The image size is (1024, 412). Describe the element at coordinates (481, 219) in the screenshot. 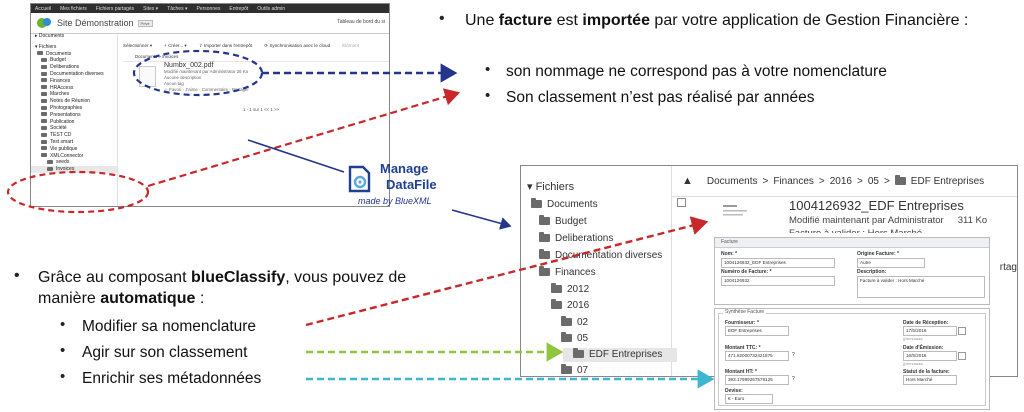

I see `logo-connector-out` at that location.